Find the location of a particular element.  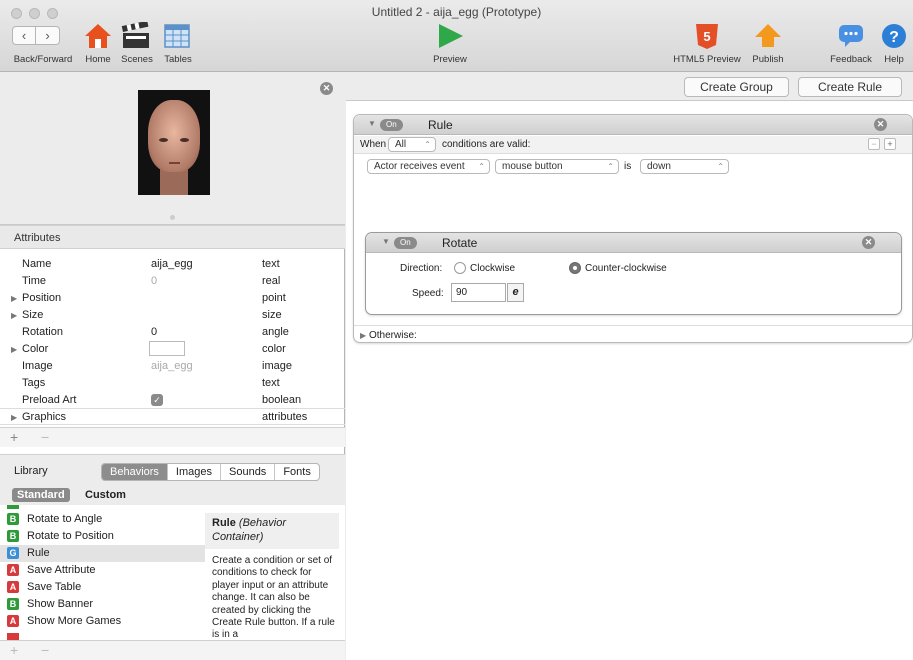

list-item: B Rotate to Angle is located at coordinates (102, 519).